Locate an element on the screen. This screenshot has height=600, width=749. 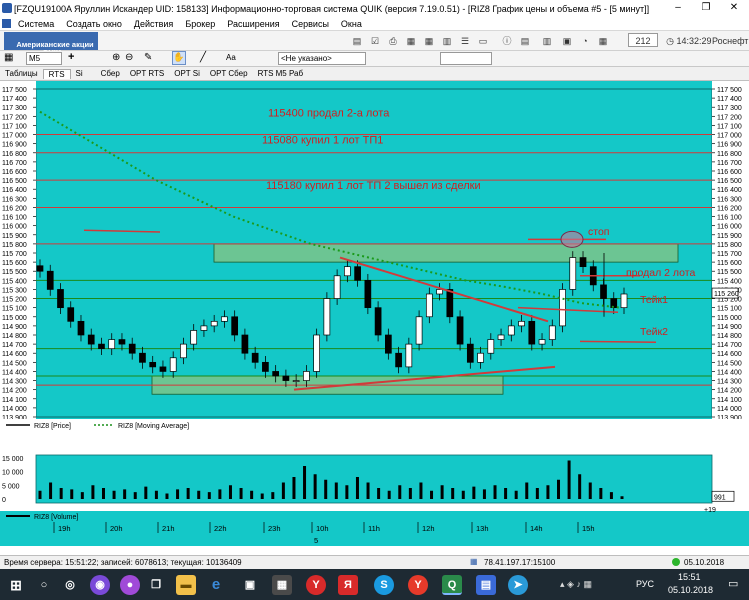
toolbar-check-icon: ☑ is located at coordinates (375, 41).